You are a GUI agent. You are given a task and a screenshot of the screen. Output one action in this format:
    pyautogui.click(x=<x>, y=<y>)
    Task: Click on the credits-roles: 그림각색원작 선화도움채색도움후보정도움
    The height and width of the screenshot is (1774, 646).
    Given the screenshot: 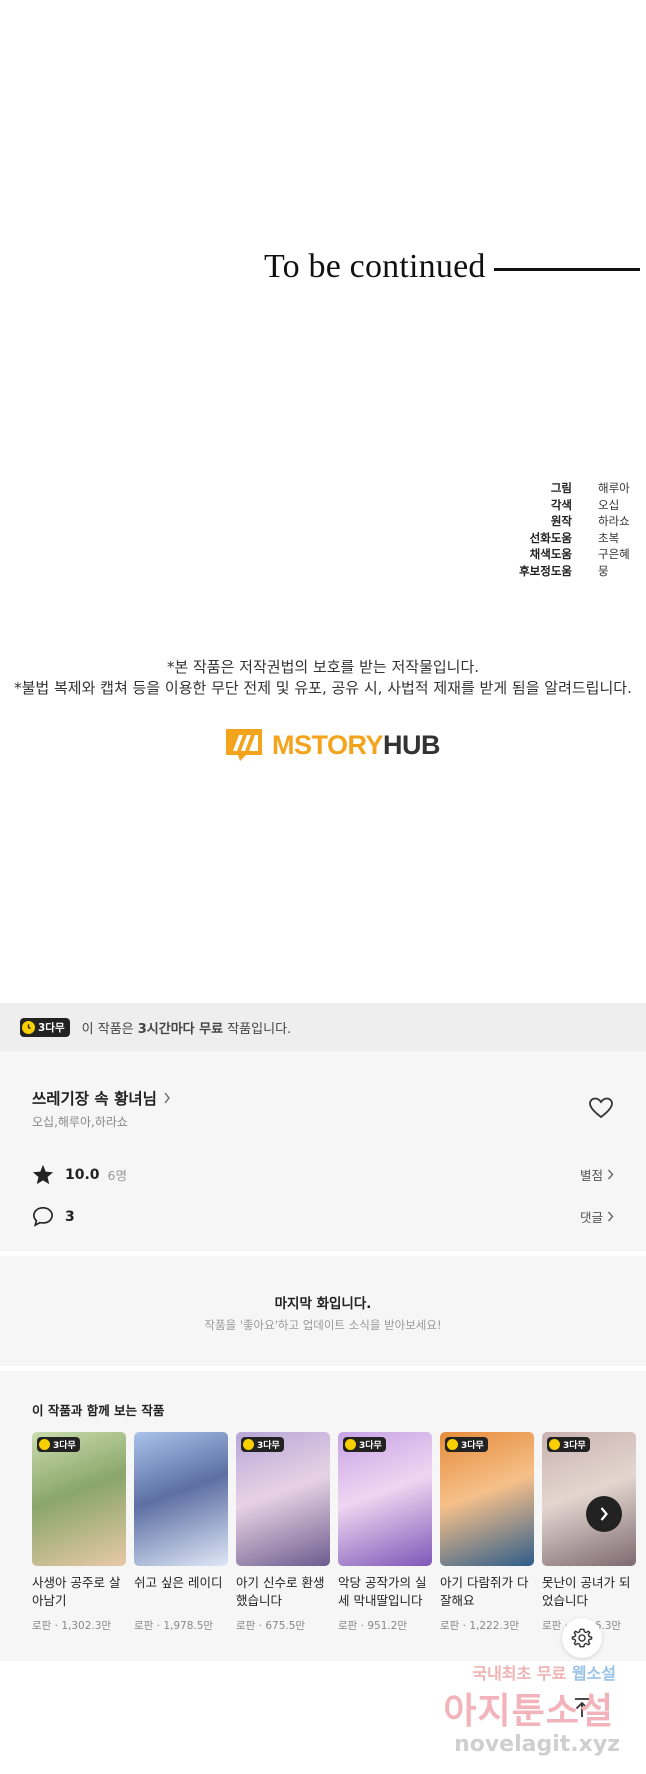 What is the action you would take?
    pyautogui.click(x=516, y=530)
    